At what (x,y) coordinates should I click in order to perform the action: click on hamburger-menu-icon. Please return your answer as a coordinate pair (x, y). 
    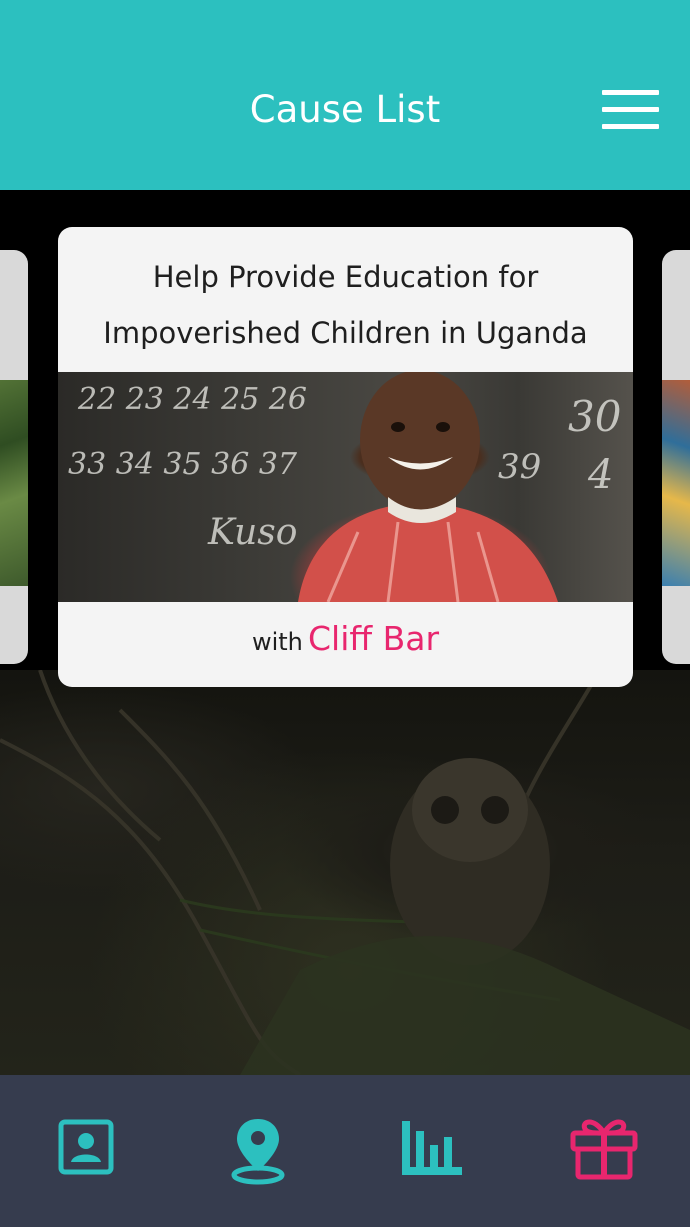
    Looking at the image, I should click on (630, 110).